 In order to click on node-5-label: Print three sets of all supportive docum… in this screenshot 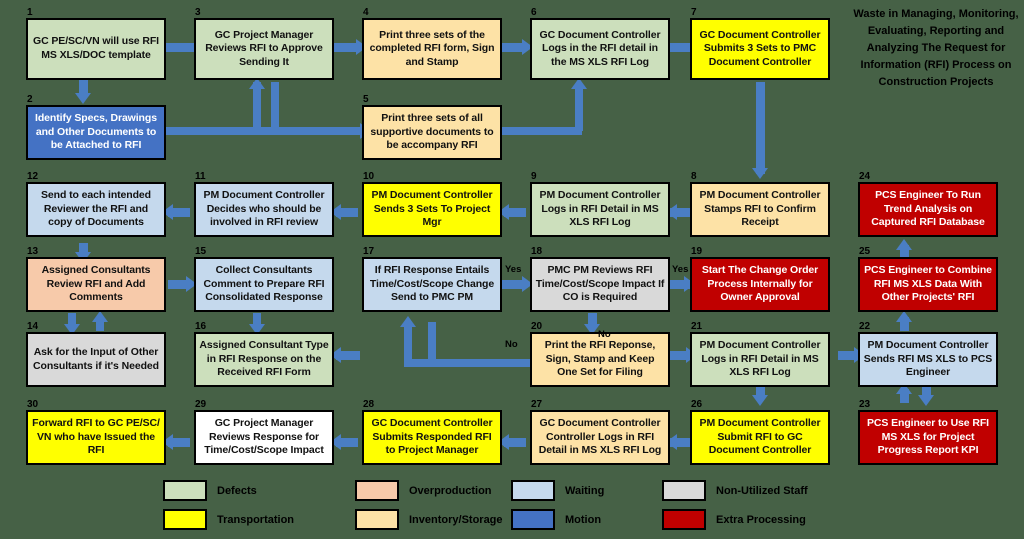, I will do `click(432, 132)`.